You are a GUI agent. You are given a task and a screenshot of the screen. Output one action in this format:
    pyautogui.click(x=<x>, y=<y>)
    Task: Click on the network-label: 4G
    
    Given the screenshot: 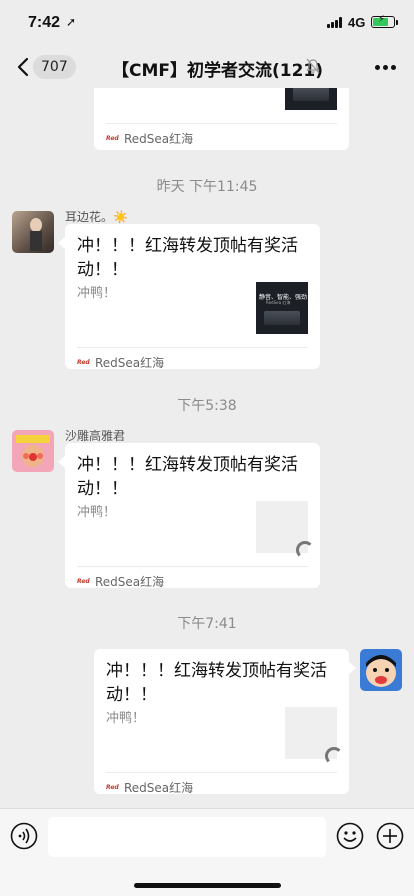 What is the action you would take?
    pyautogui.click(x=357, y=22)
    